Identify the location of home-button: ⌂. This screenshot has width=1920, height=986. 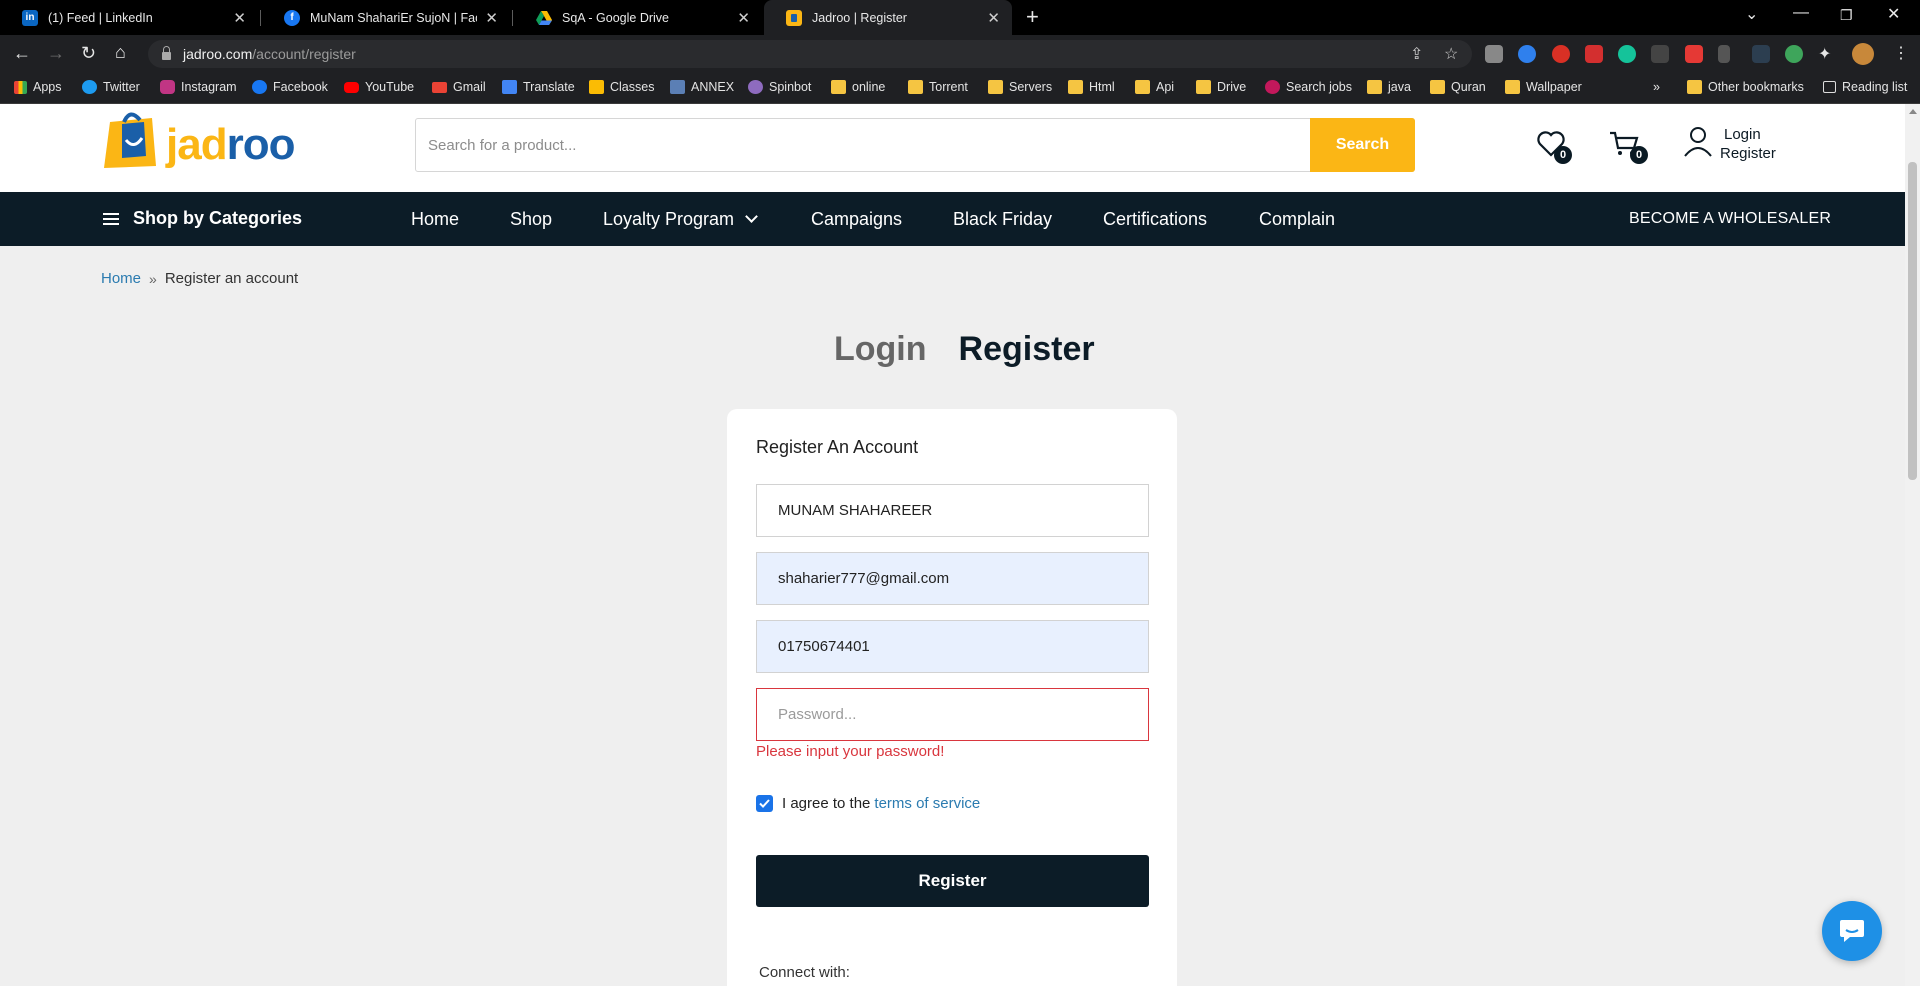
(120, 52).